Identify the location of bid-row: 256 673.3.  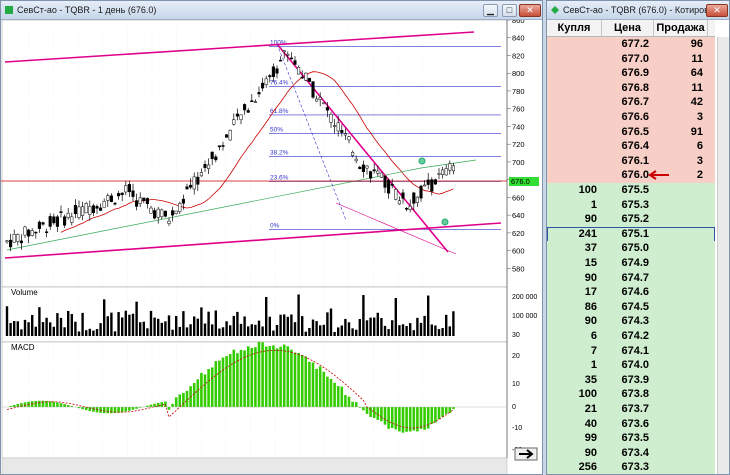
(631, 467).